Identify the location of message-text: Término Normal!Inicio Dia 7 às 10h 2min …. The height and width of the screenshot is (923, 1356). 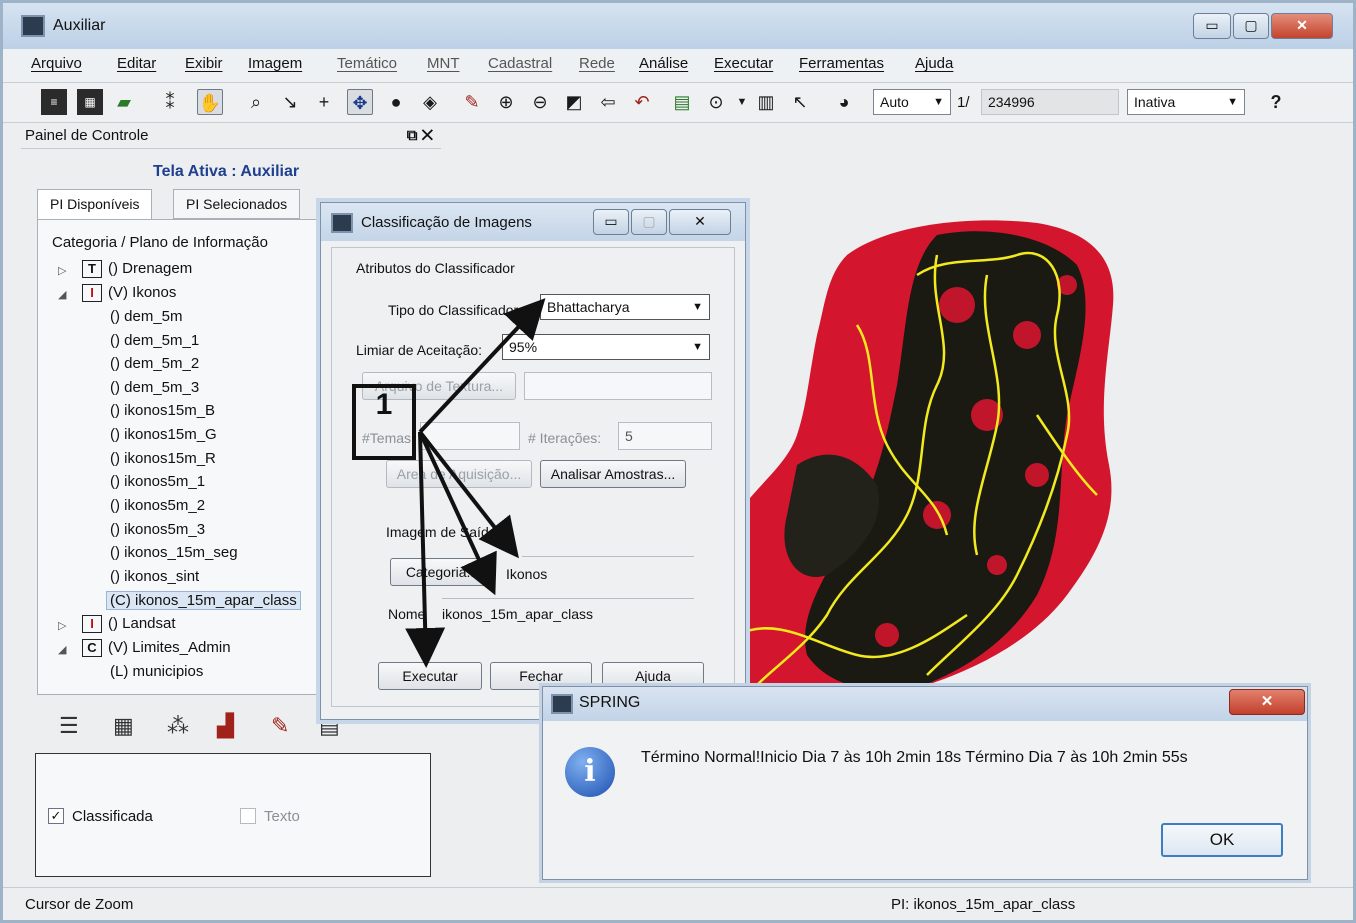
(914, 757).